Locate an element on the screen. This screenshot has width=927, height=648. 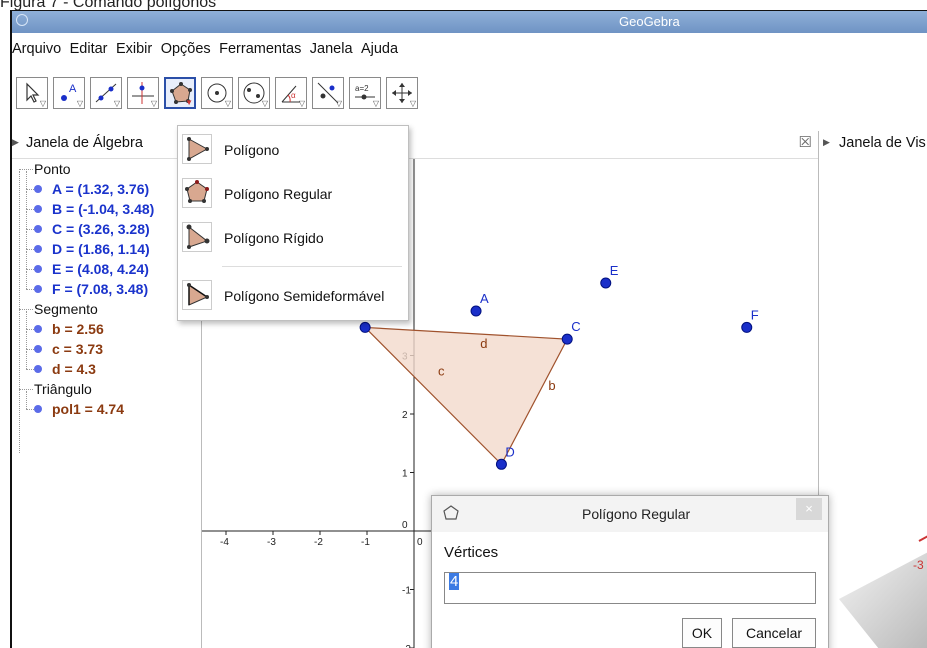
title-bar: GeoGebra is located at coordinates (469, 22).